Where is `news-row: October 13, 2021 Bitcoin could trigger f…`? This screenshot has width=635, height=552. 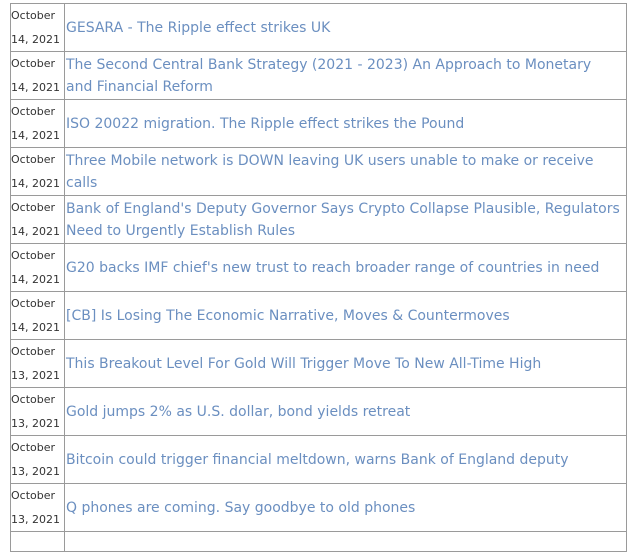 news-row: October 13, 2021 Bitcoin could trigger f… is located at coordinates (318, 459).